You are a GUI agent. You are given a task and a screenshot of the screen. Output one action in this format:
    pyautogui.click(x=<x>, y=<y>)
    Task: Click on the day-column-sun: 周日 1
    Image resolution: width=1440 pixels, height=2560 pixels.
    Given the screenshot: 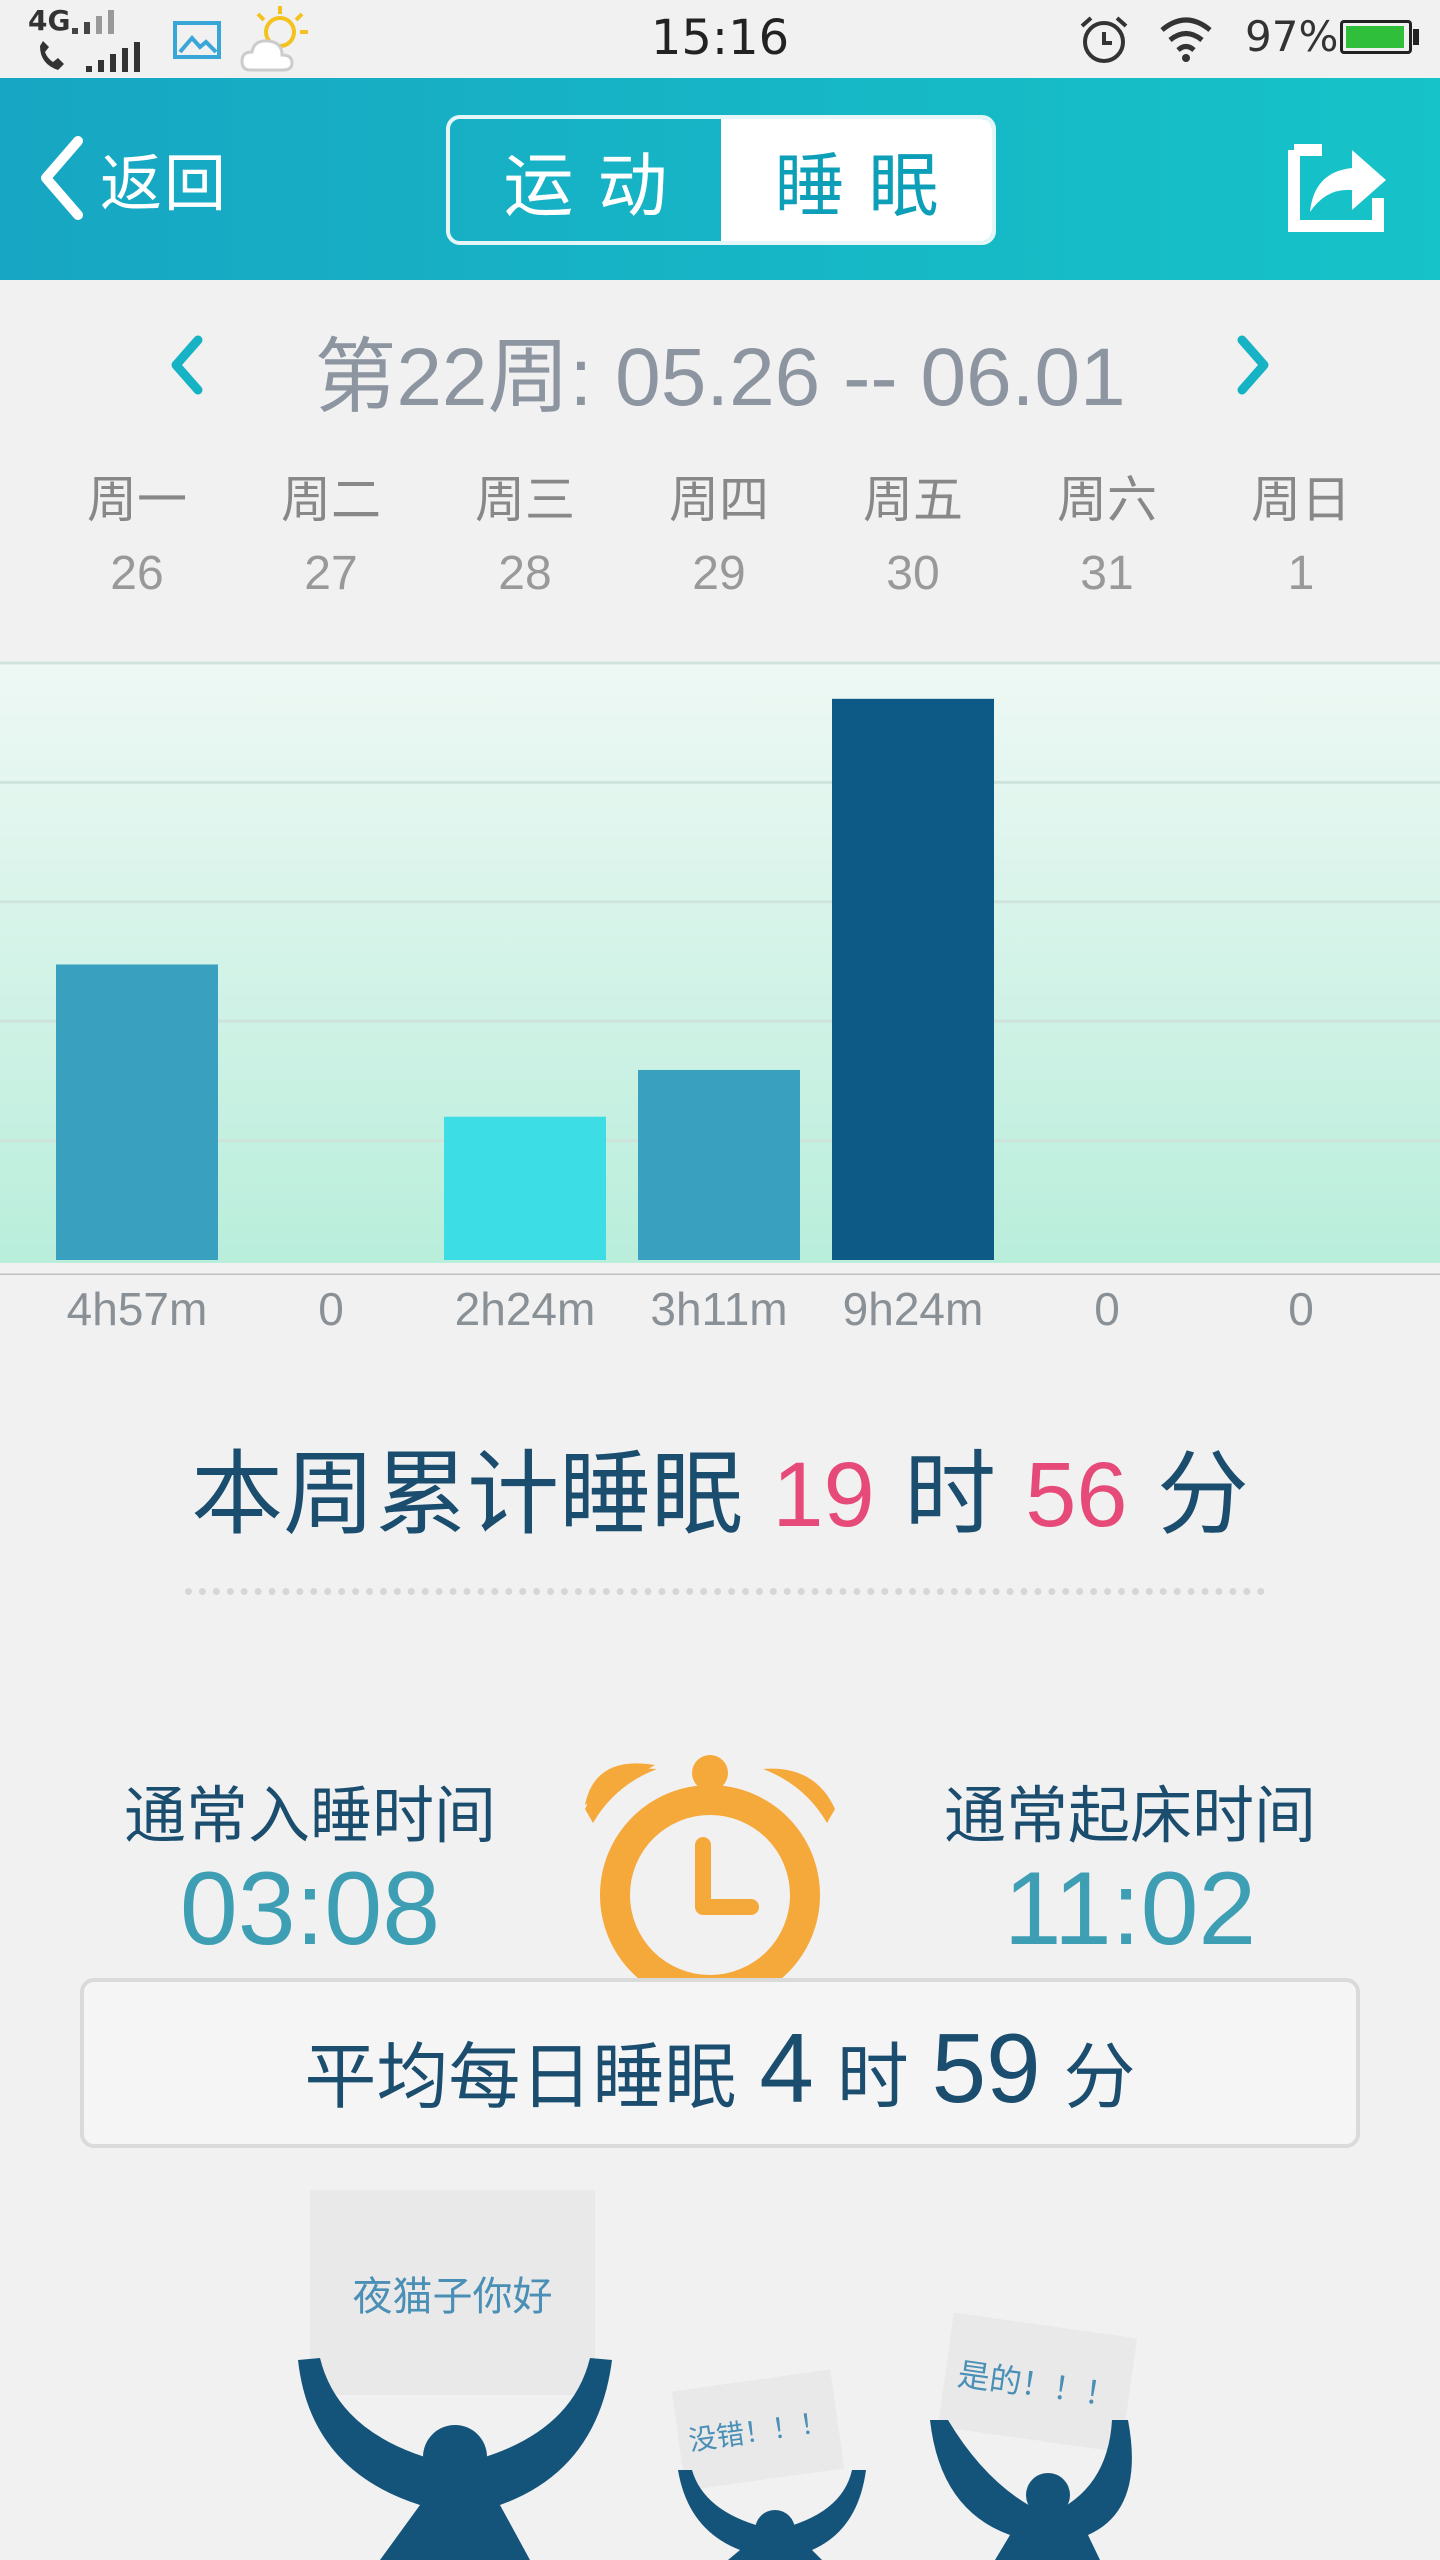 What is the action you would take?
    pyautogui.click(x=1301, y=530)
    